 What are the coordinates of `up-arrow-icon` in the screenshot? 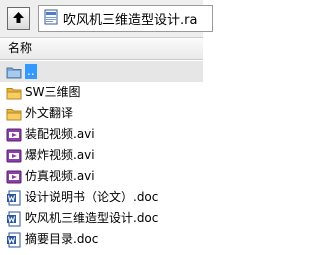 It's located at (18, 19).